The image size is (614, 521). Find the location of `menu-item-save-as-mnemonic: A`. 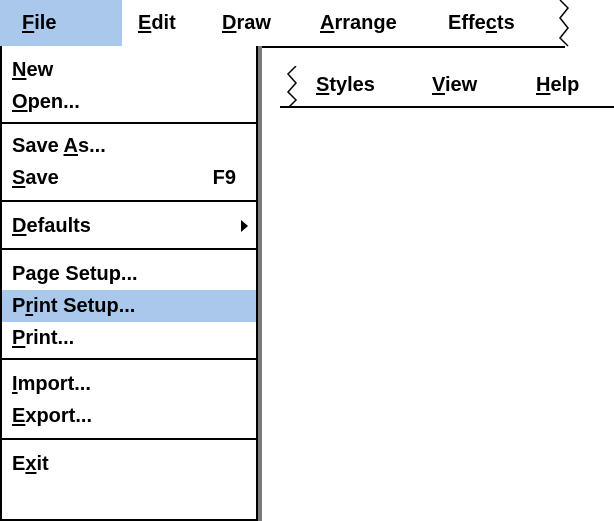

menu-item-save-as-mnemonic: A is located at coordinates (70, 146).